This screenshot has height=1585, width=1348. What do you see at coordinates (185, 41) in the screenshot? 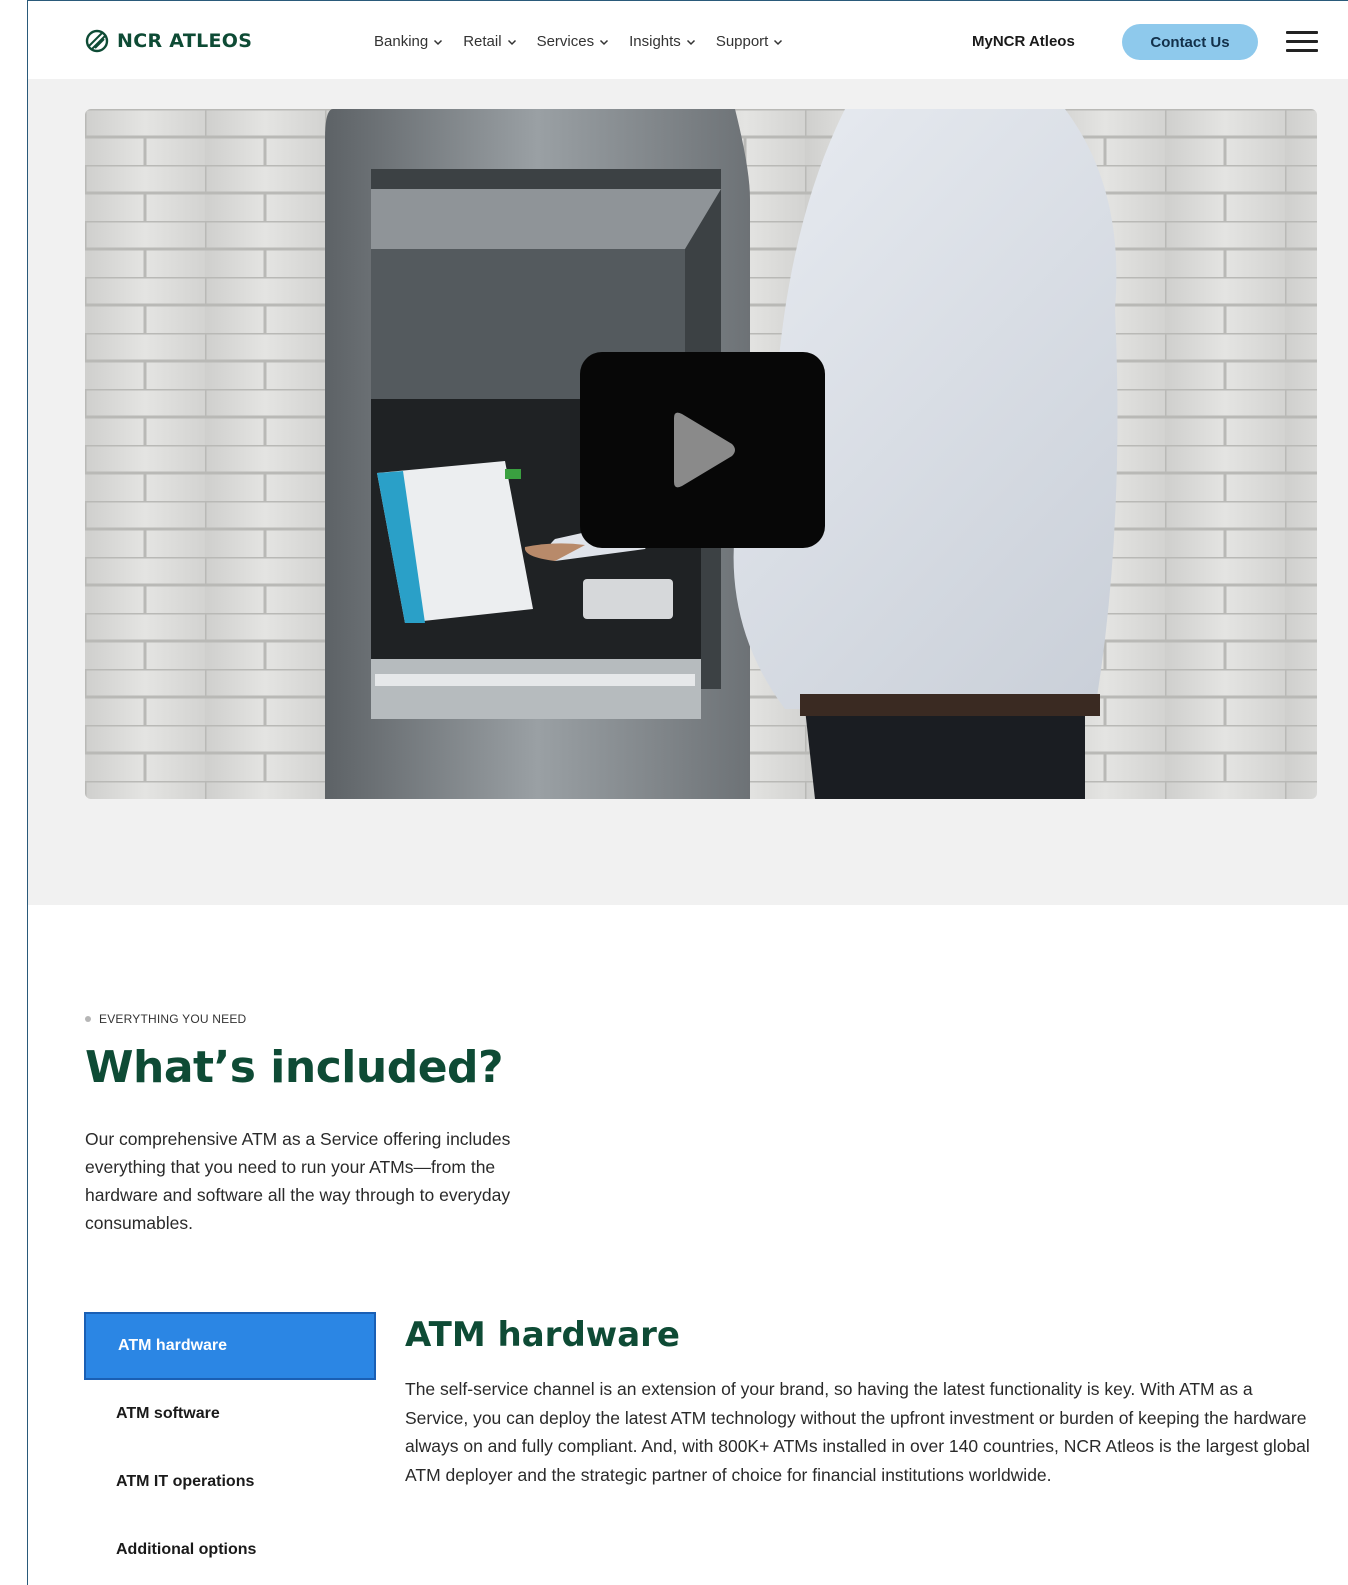
I see `brand-name: NCR ATLEOS` at bounding box center [185, 41].